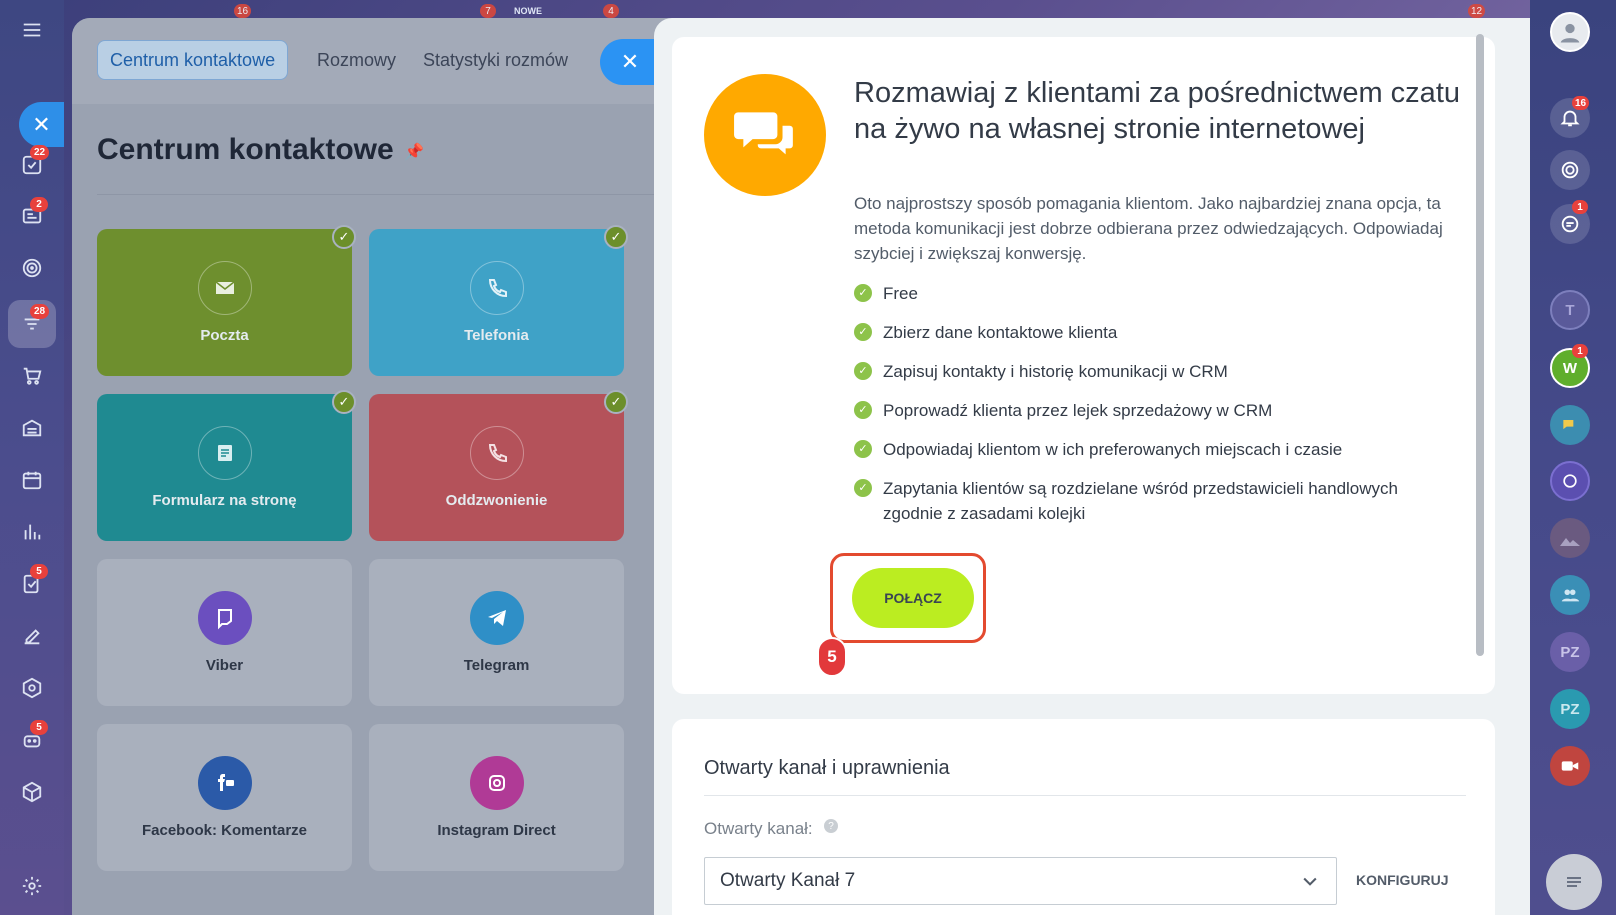 Image resolution: width=1616 pixels, height=915 pixels. I want to click on tile-label: Instagram Direct, so click(496, 830).